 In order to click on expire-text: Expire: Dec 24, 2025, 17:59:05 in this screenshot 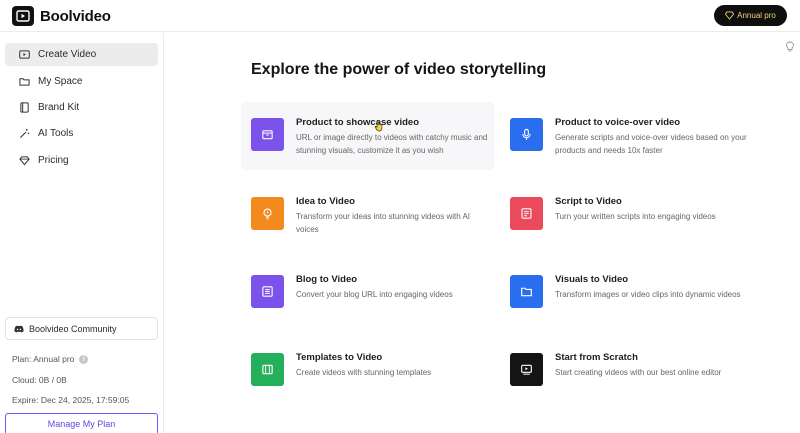, I will do `click(71, 400)`.